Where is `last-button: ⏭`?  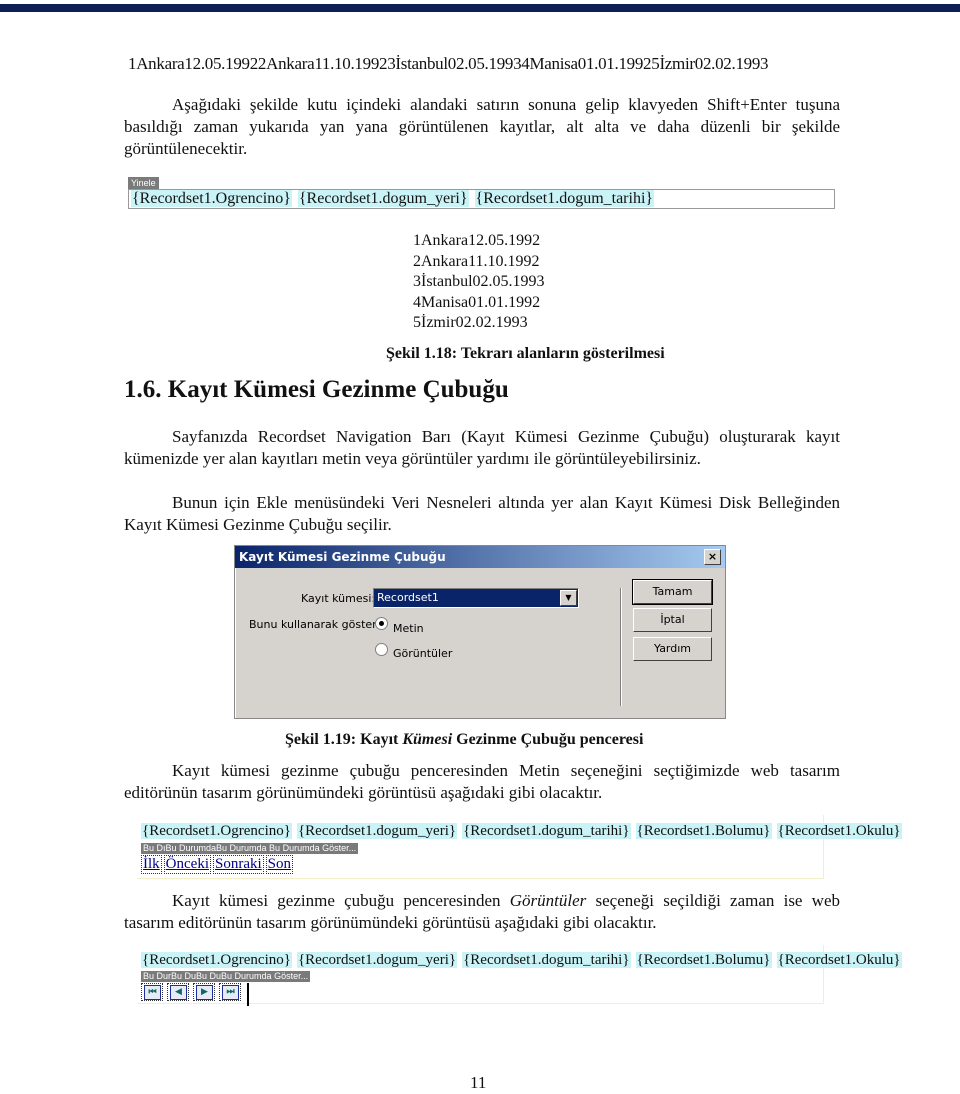 last-button: ⏭ is located at coordinates (230, 992).